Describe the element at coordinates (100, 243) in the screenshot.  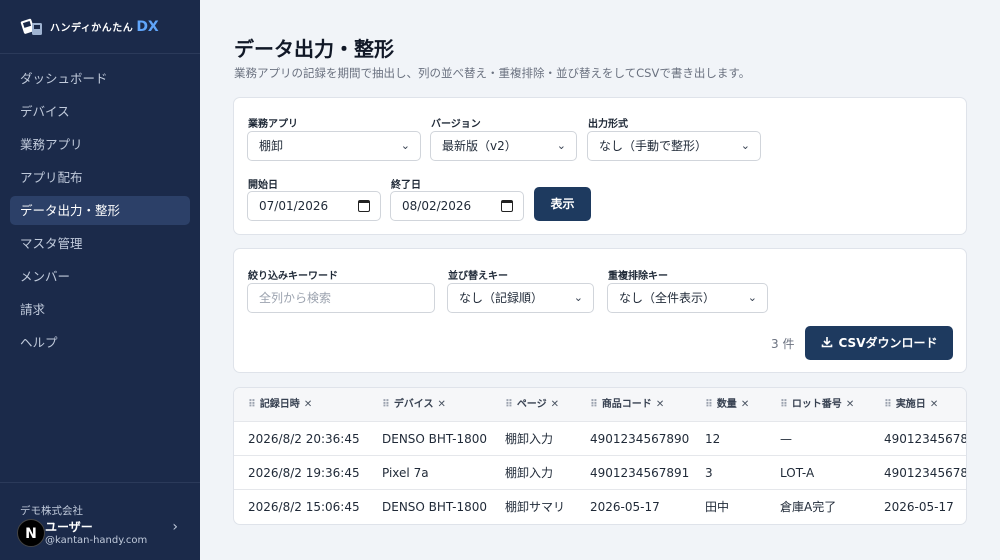
I see `sidebar-item-master: マスタ管理` at that location.